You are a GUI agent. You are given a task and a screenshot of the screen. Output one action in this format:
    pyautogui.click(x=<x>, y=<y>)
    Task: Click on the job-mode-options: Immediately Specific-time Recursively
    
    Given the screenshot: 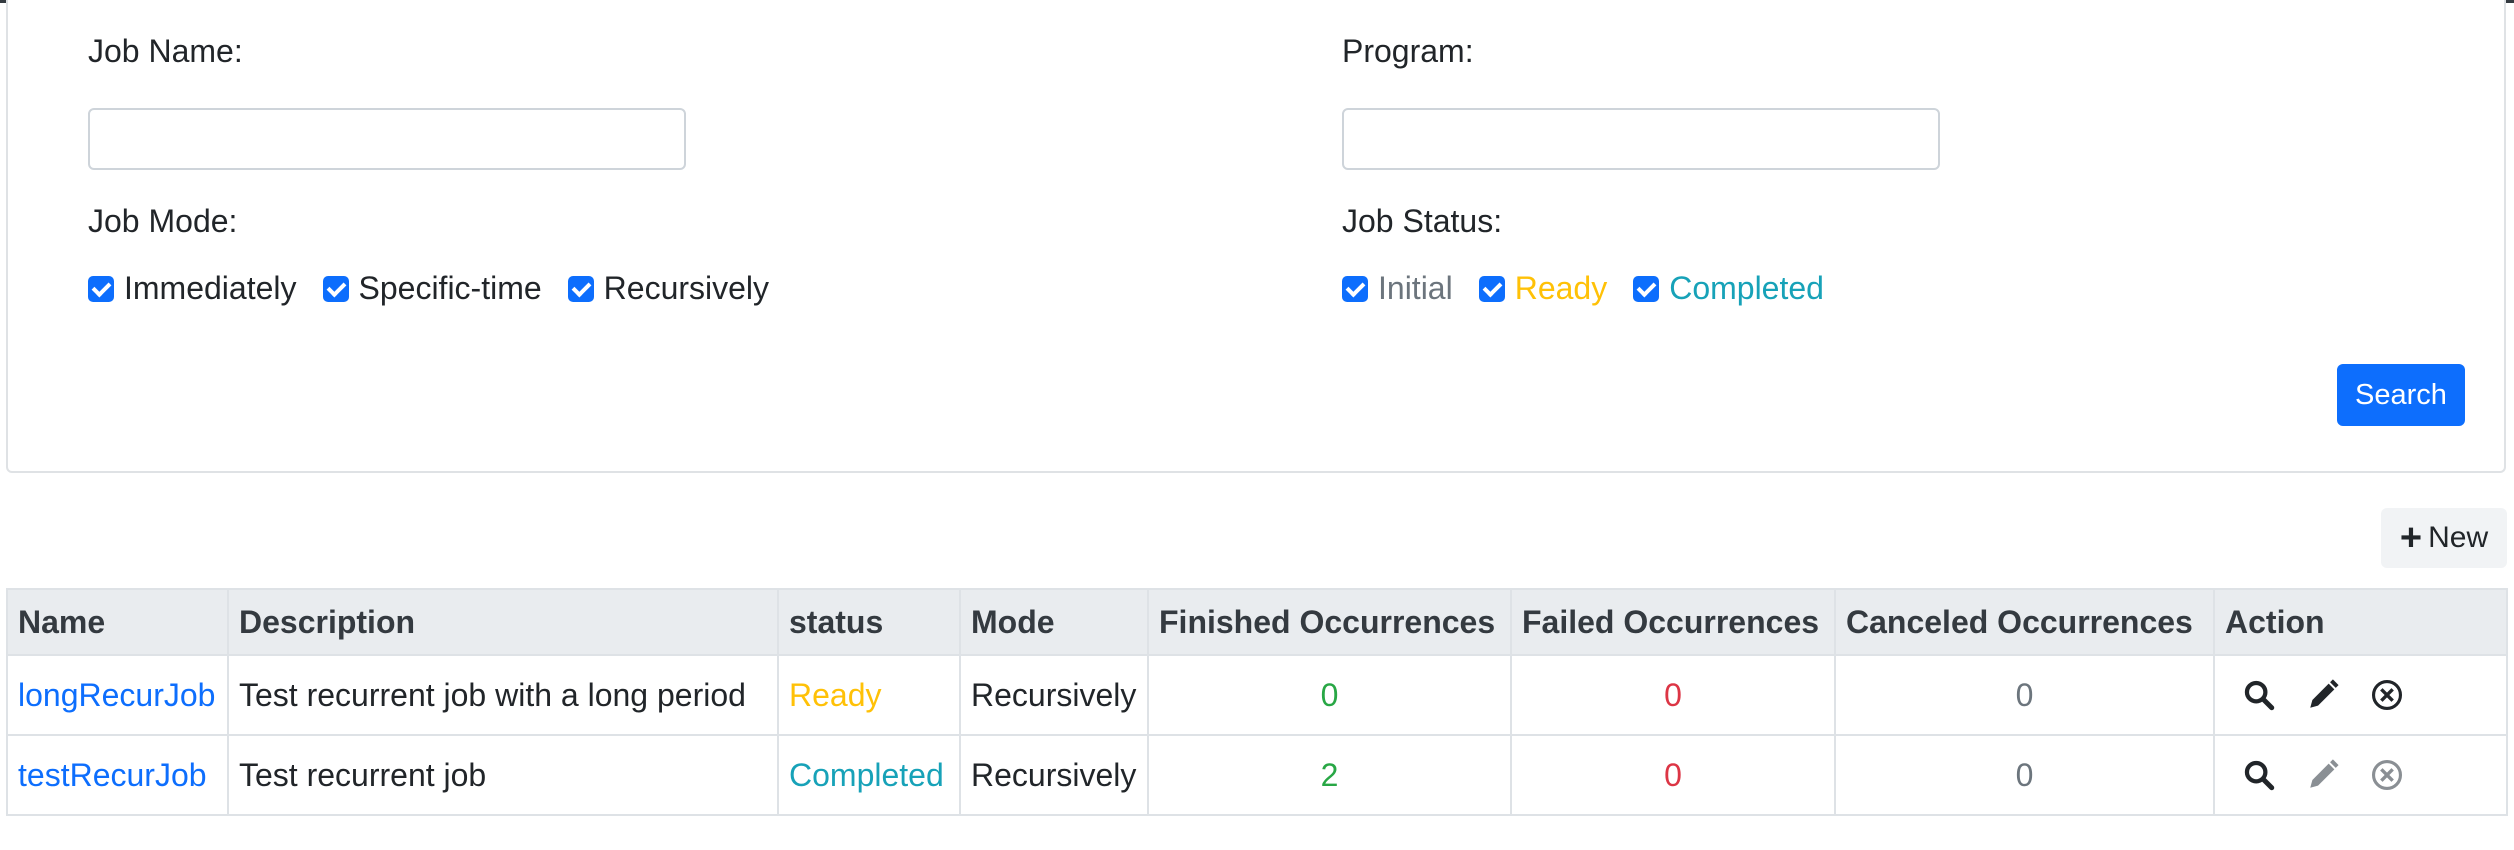 What is the action you would take?
    pyautogui.click(x=441, y=288)
    